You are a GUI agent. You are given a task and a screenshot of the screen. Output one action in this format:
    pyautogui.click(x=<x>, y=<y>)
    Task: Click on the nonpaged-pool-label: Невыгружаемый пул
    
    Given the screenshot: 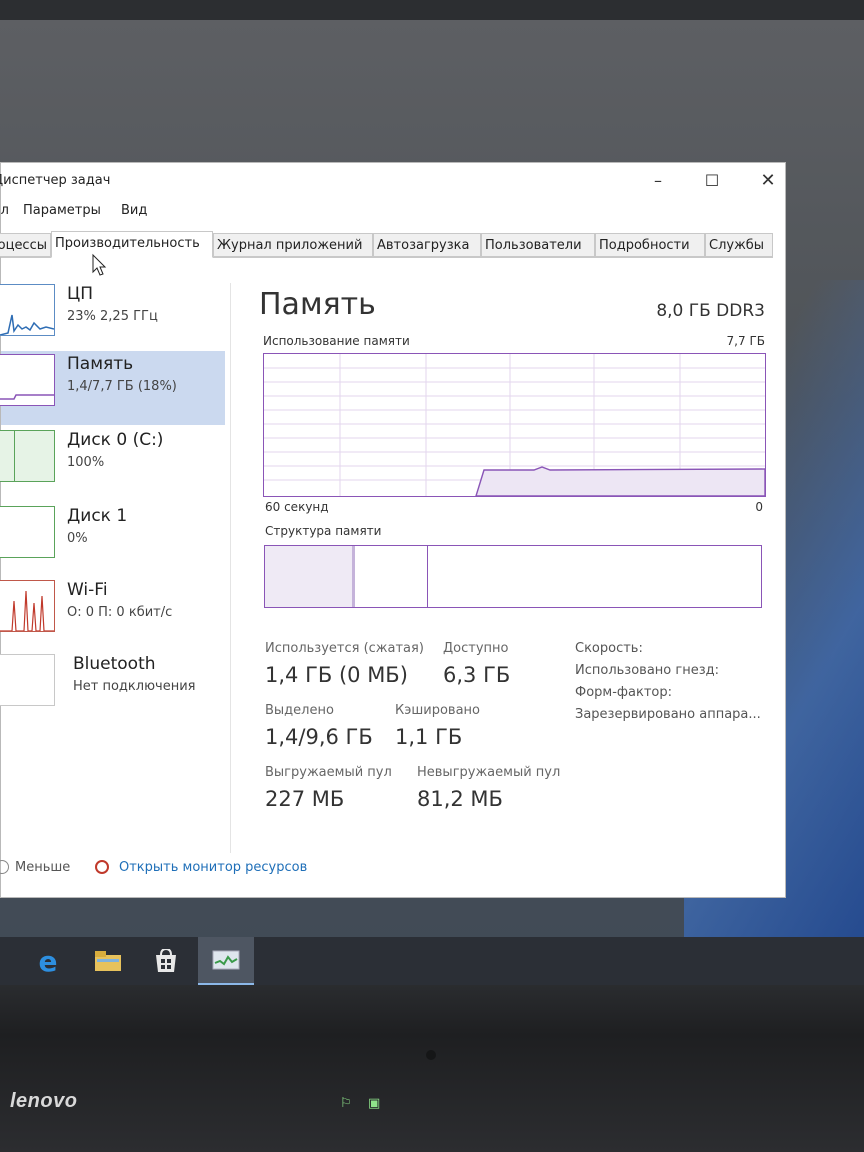 What is the action you would take?
    pyautogui.click(x=489, y=772)
    